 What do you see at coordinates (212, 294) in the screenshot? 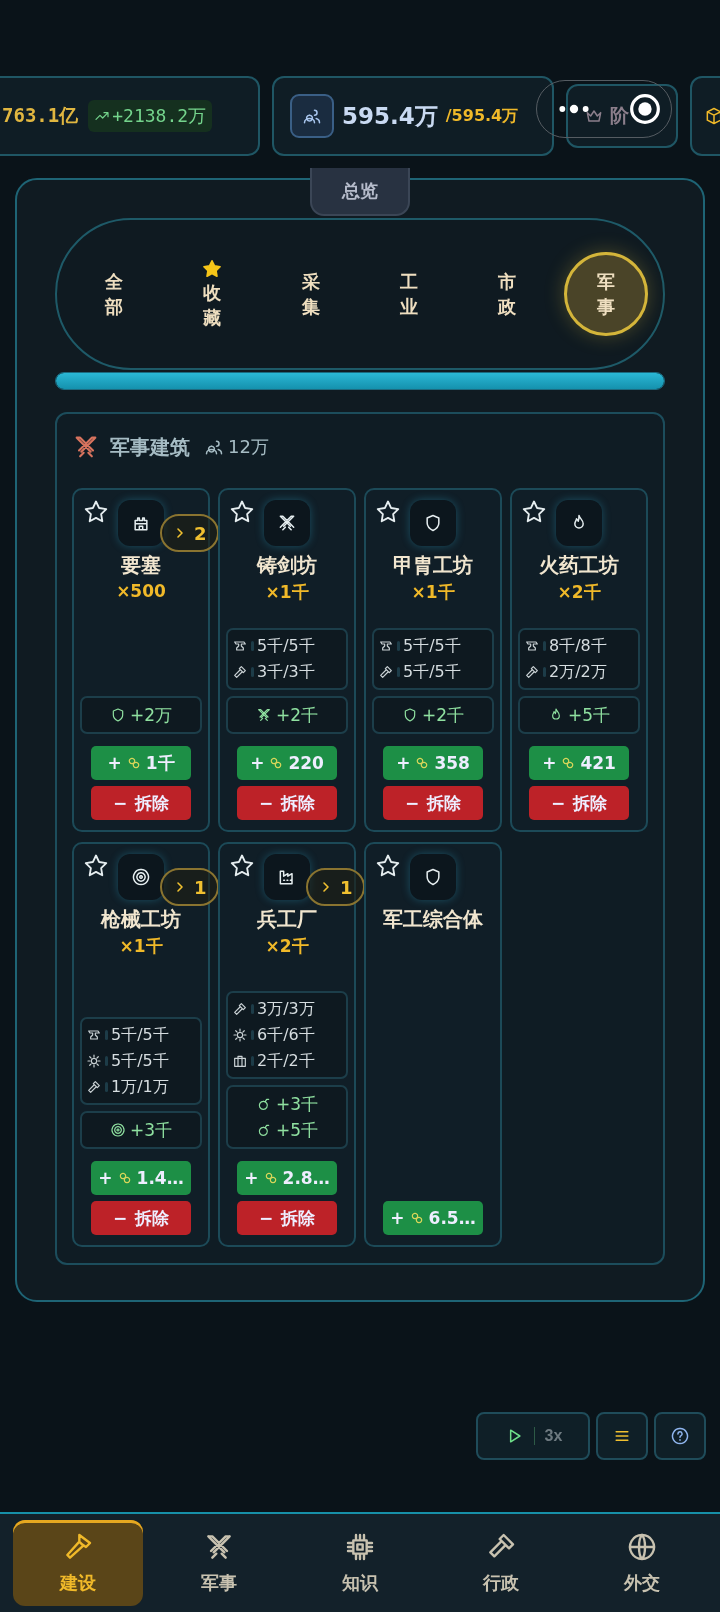
I see `category-tab: 收藏` at bounding box center [212, 294].